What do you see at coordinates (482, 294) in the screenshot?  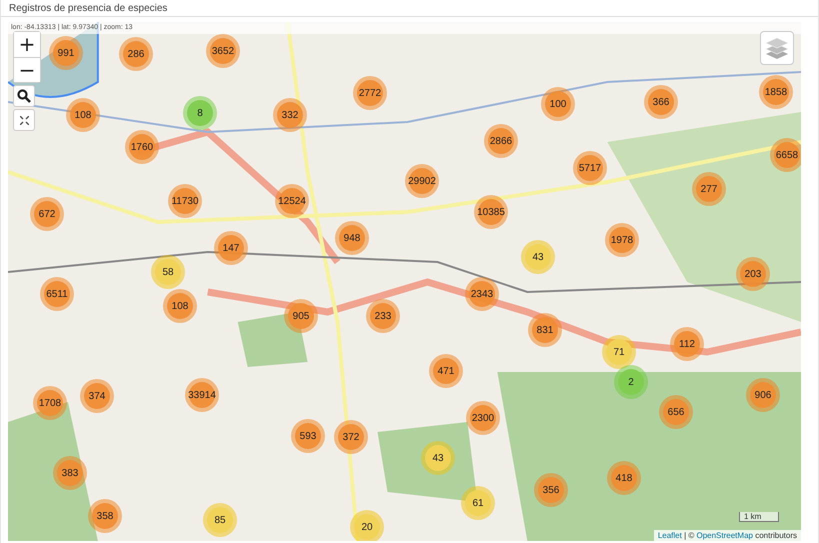 I see `cluster-marker: 2343` at bounding box center [482, 294].